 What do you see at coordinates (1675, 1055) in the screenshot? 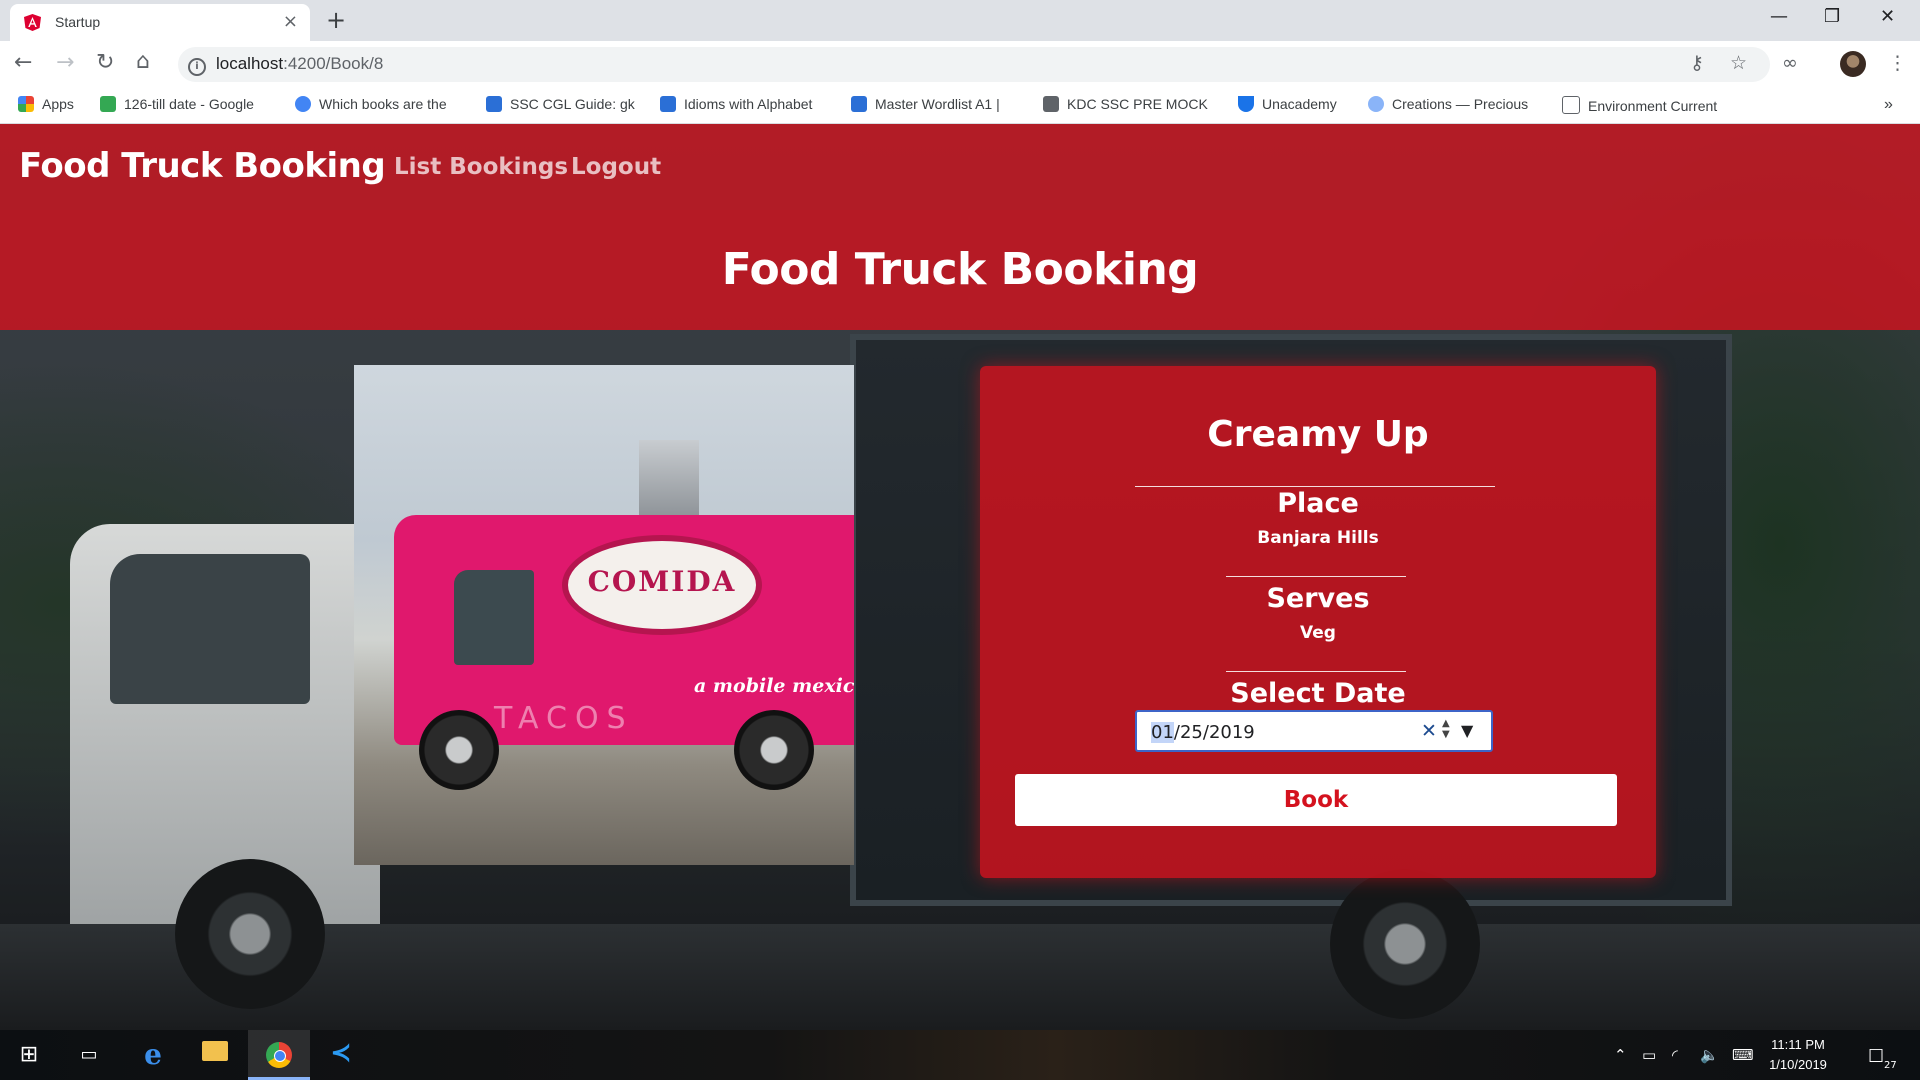
I see `wifi-icon: ◜` at bounding box center [1675, 1055].